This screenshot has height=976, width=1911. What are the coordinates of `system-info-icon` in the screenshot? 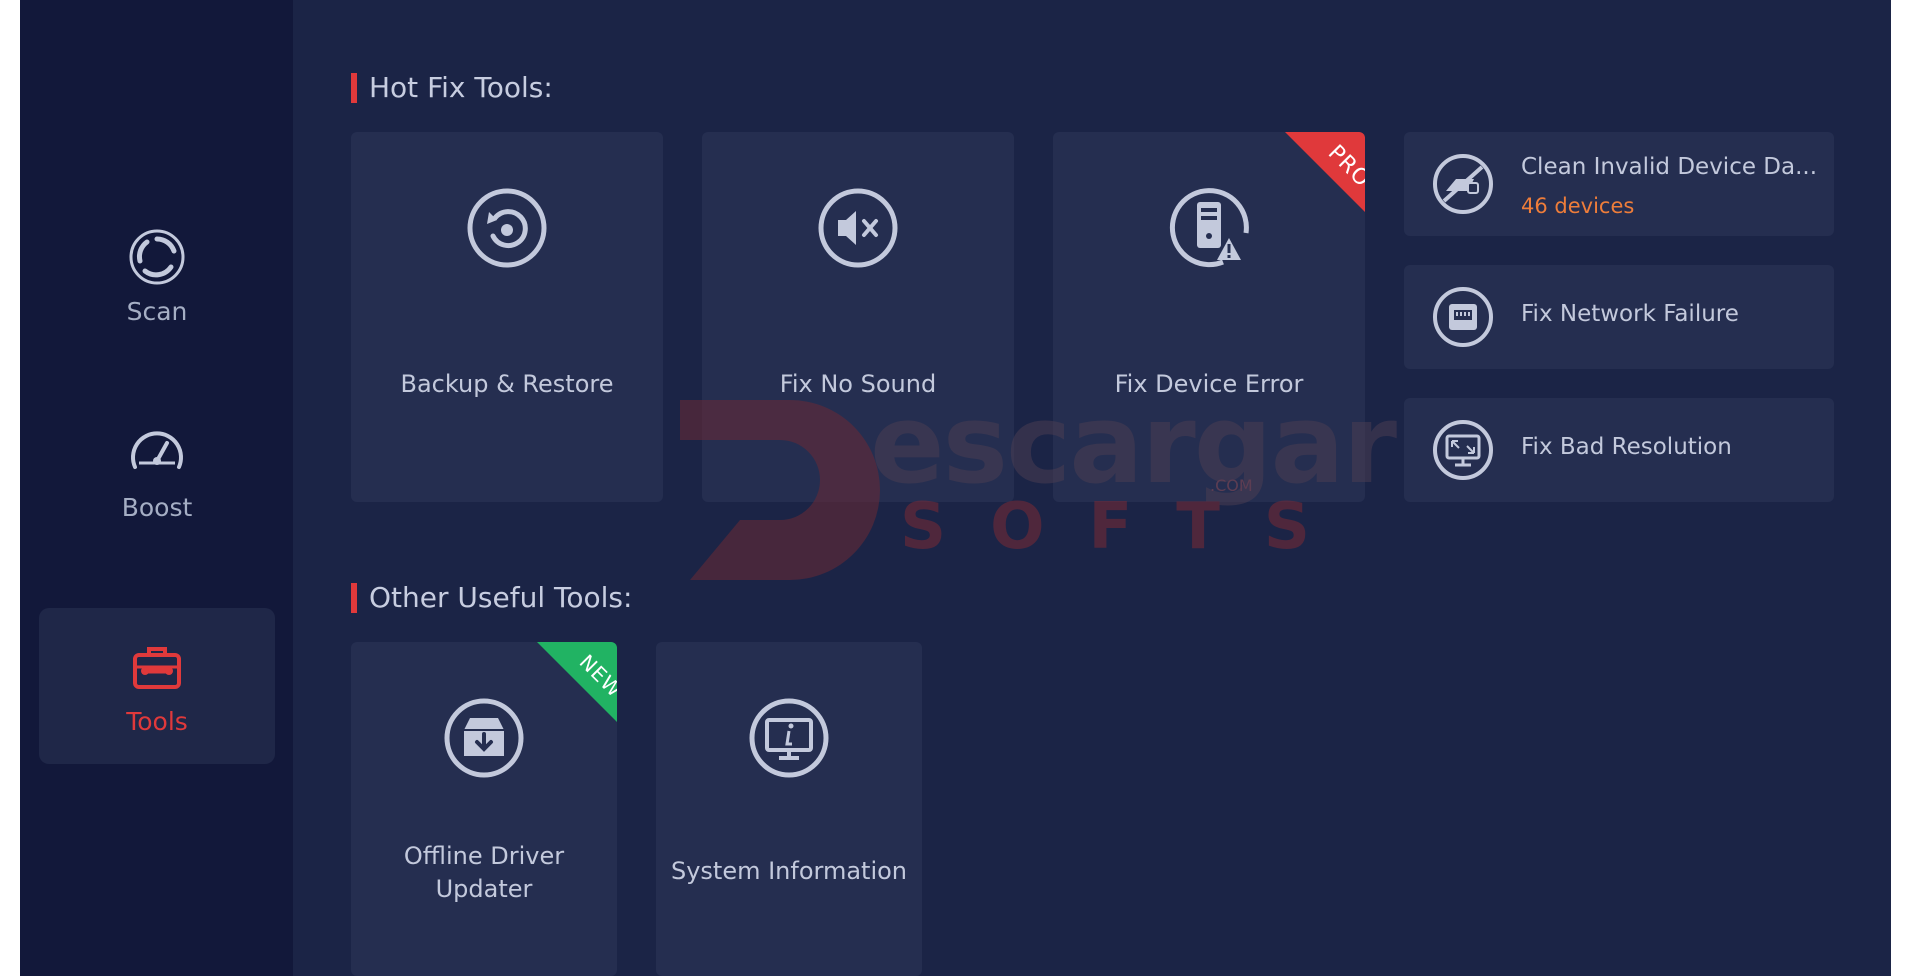 It's located at (789, 738).